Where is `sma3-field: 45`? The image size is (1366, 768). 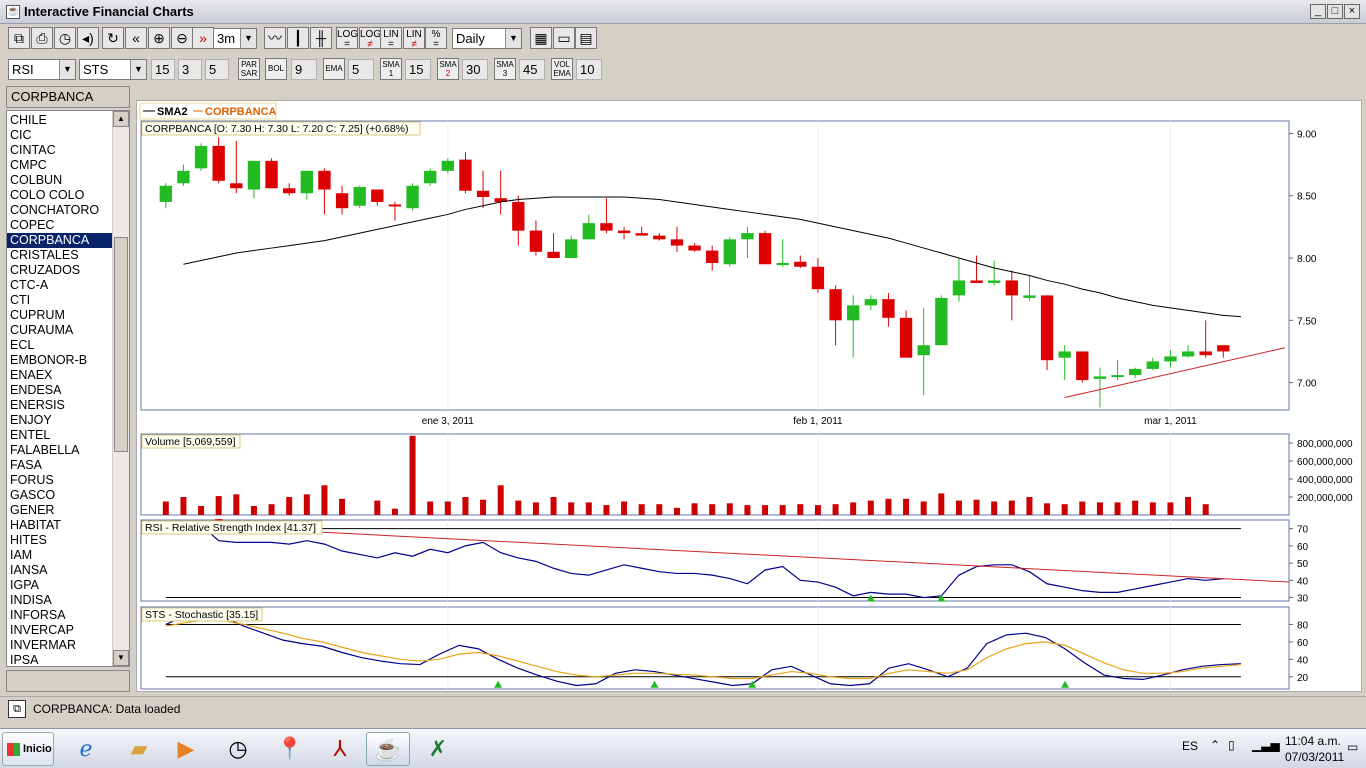
sma3-field: 45 is located at coordinates (532, 69).